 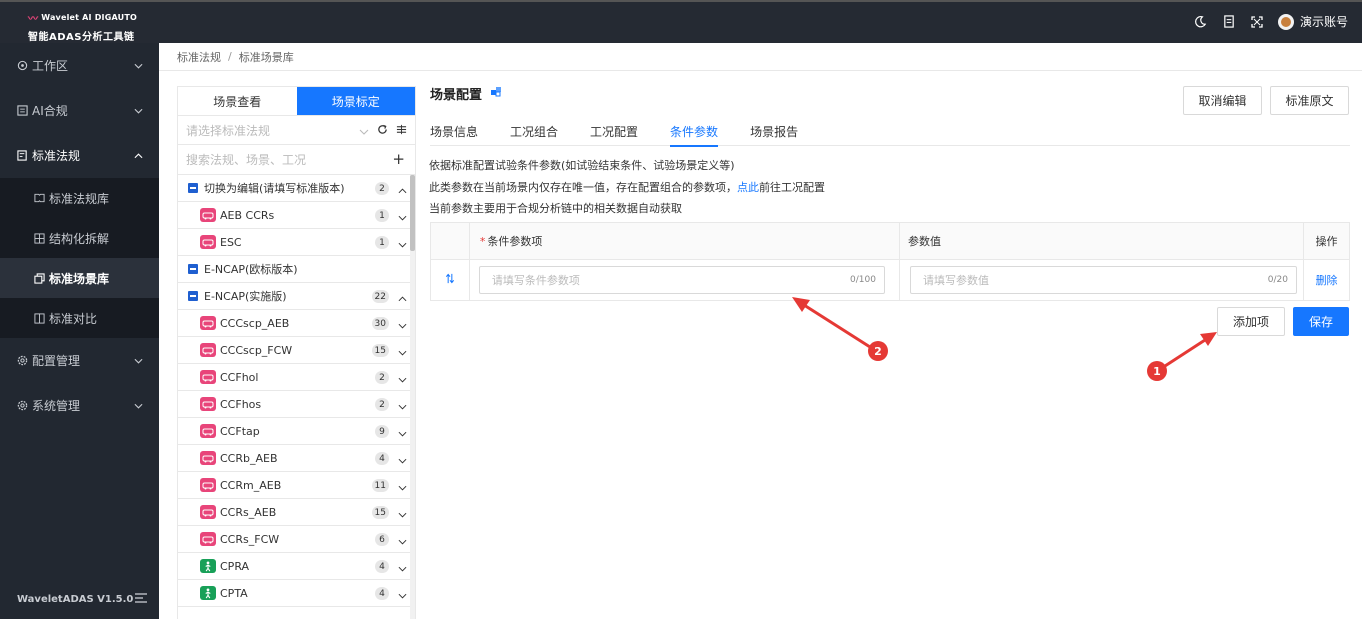 What do you see at coordinates (760, 57) in the screenshot?
I see `breadcrumb: 标准法规 / 标准场景库` at bounding box center [760, 57].